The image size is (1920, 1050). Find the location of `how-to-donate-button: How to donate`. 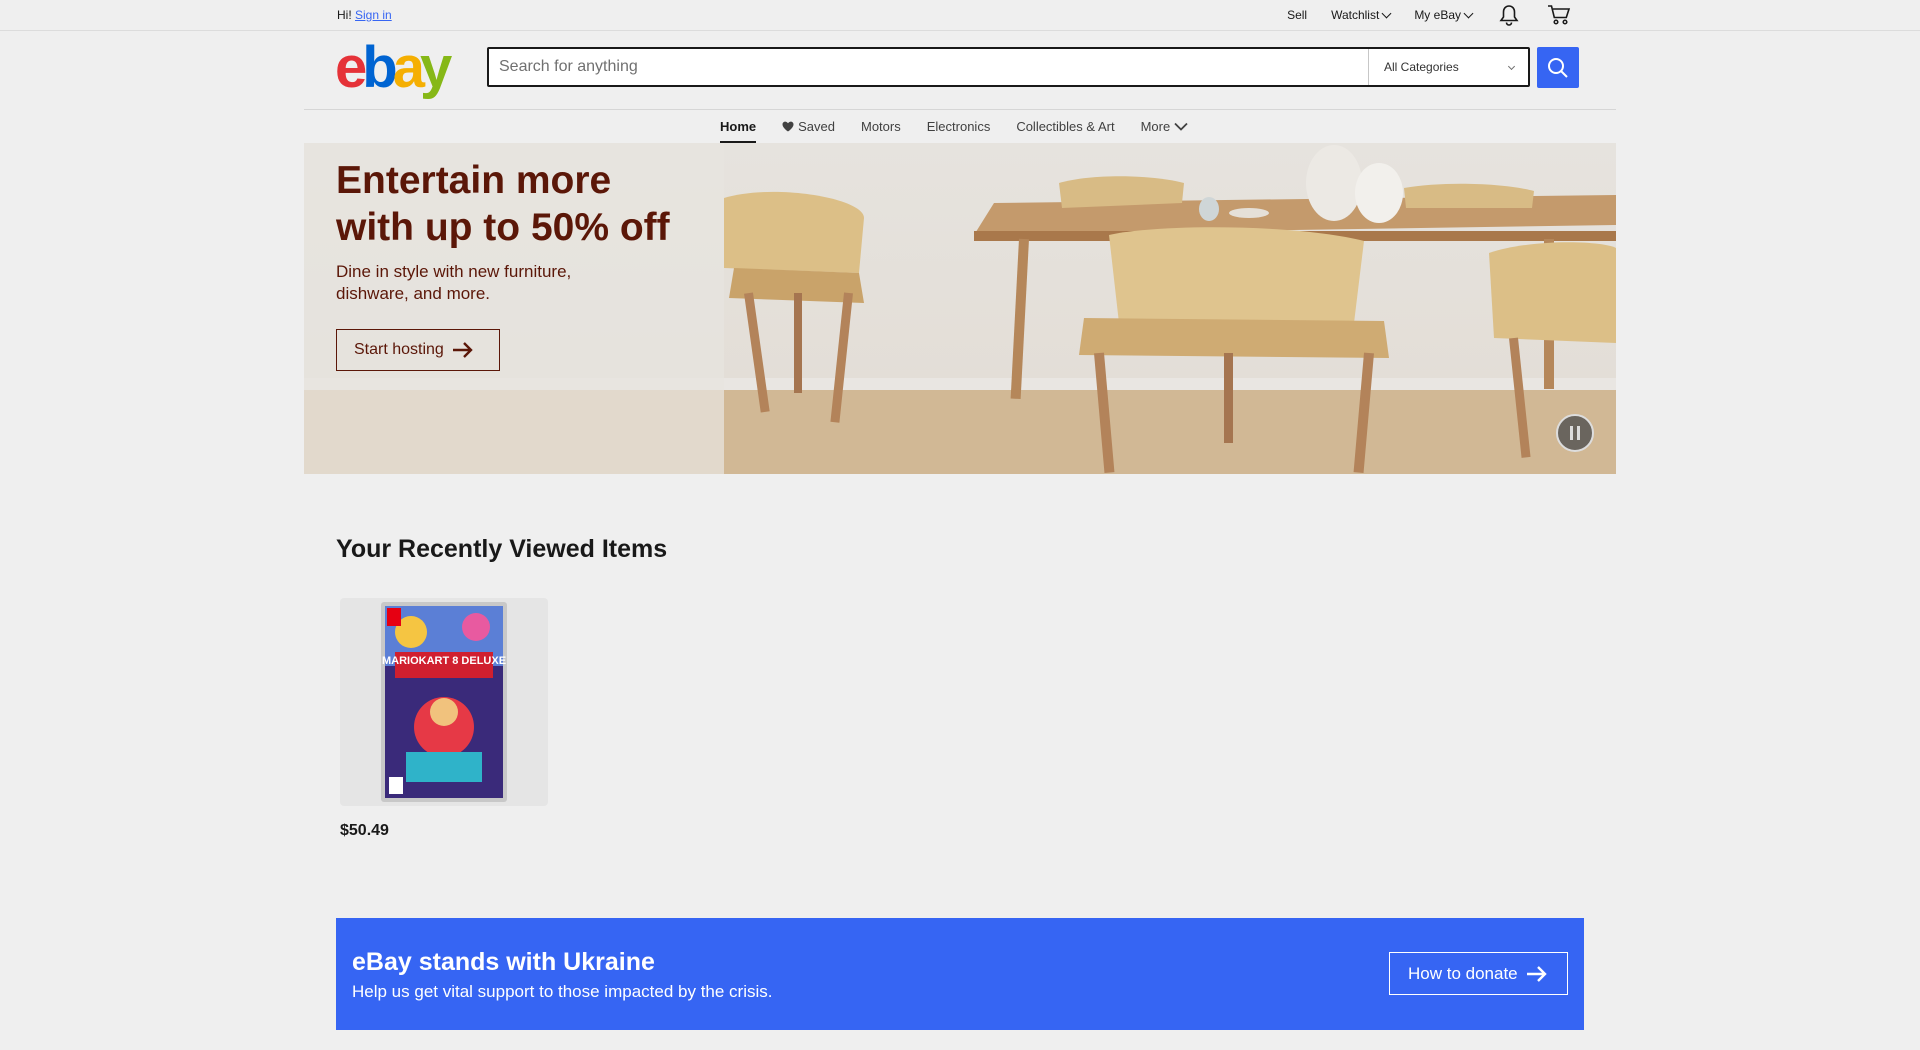

how-to-donate-button: How to donate is located at coordinates (1478, 973).